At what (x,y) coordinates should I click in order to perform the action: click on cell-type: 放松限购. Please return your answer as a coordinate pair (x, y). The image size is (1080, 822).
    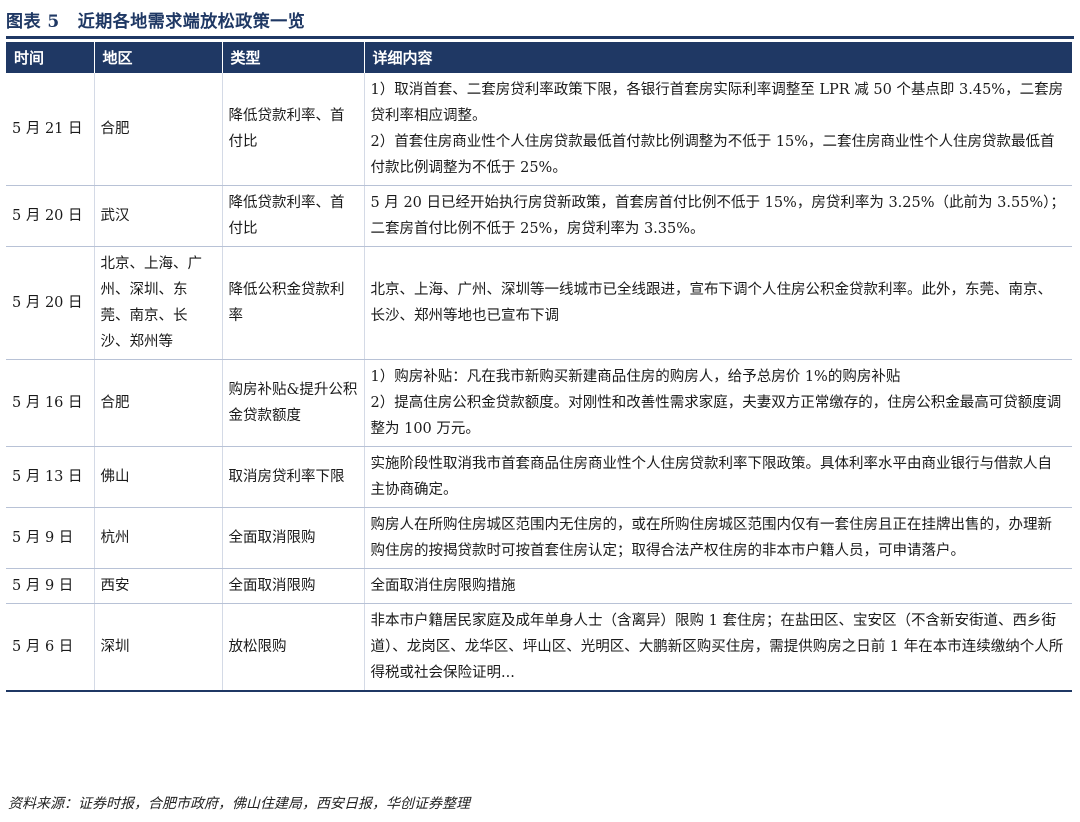
    Looking at the image, I should click on (293, 647).